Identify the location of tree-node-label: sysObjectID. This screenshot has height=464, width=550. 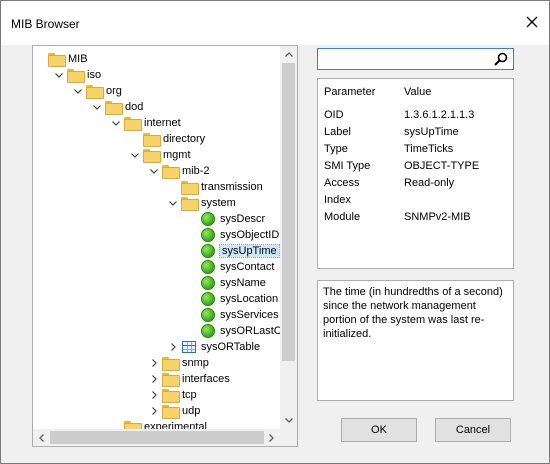
(250, 235).